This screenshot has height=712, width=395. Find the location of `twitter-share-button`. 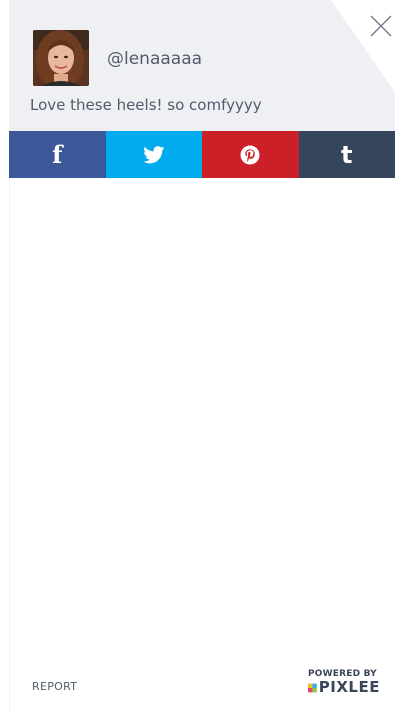

twitter-share-button is located at coordinates (153, 154).